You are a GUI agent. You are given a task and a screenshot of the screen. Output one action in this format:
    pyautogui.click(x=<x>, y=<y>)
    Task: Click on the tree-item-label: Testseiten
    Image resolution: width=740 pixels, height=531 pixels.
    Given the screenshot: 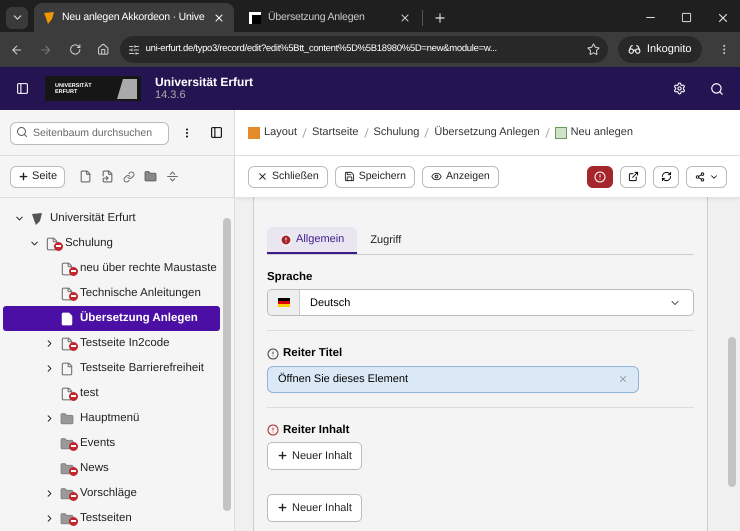 What is the action you would take?
    pyautogui.click(x=106, y=518)
    